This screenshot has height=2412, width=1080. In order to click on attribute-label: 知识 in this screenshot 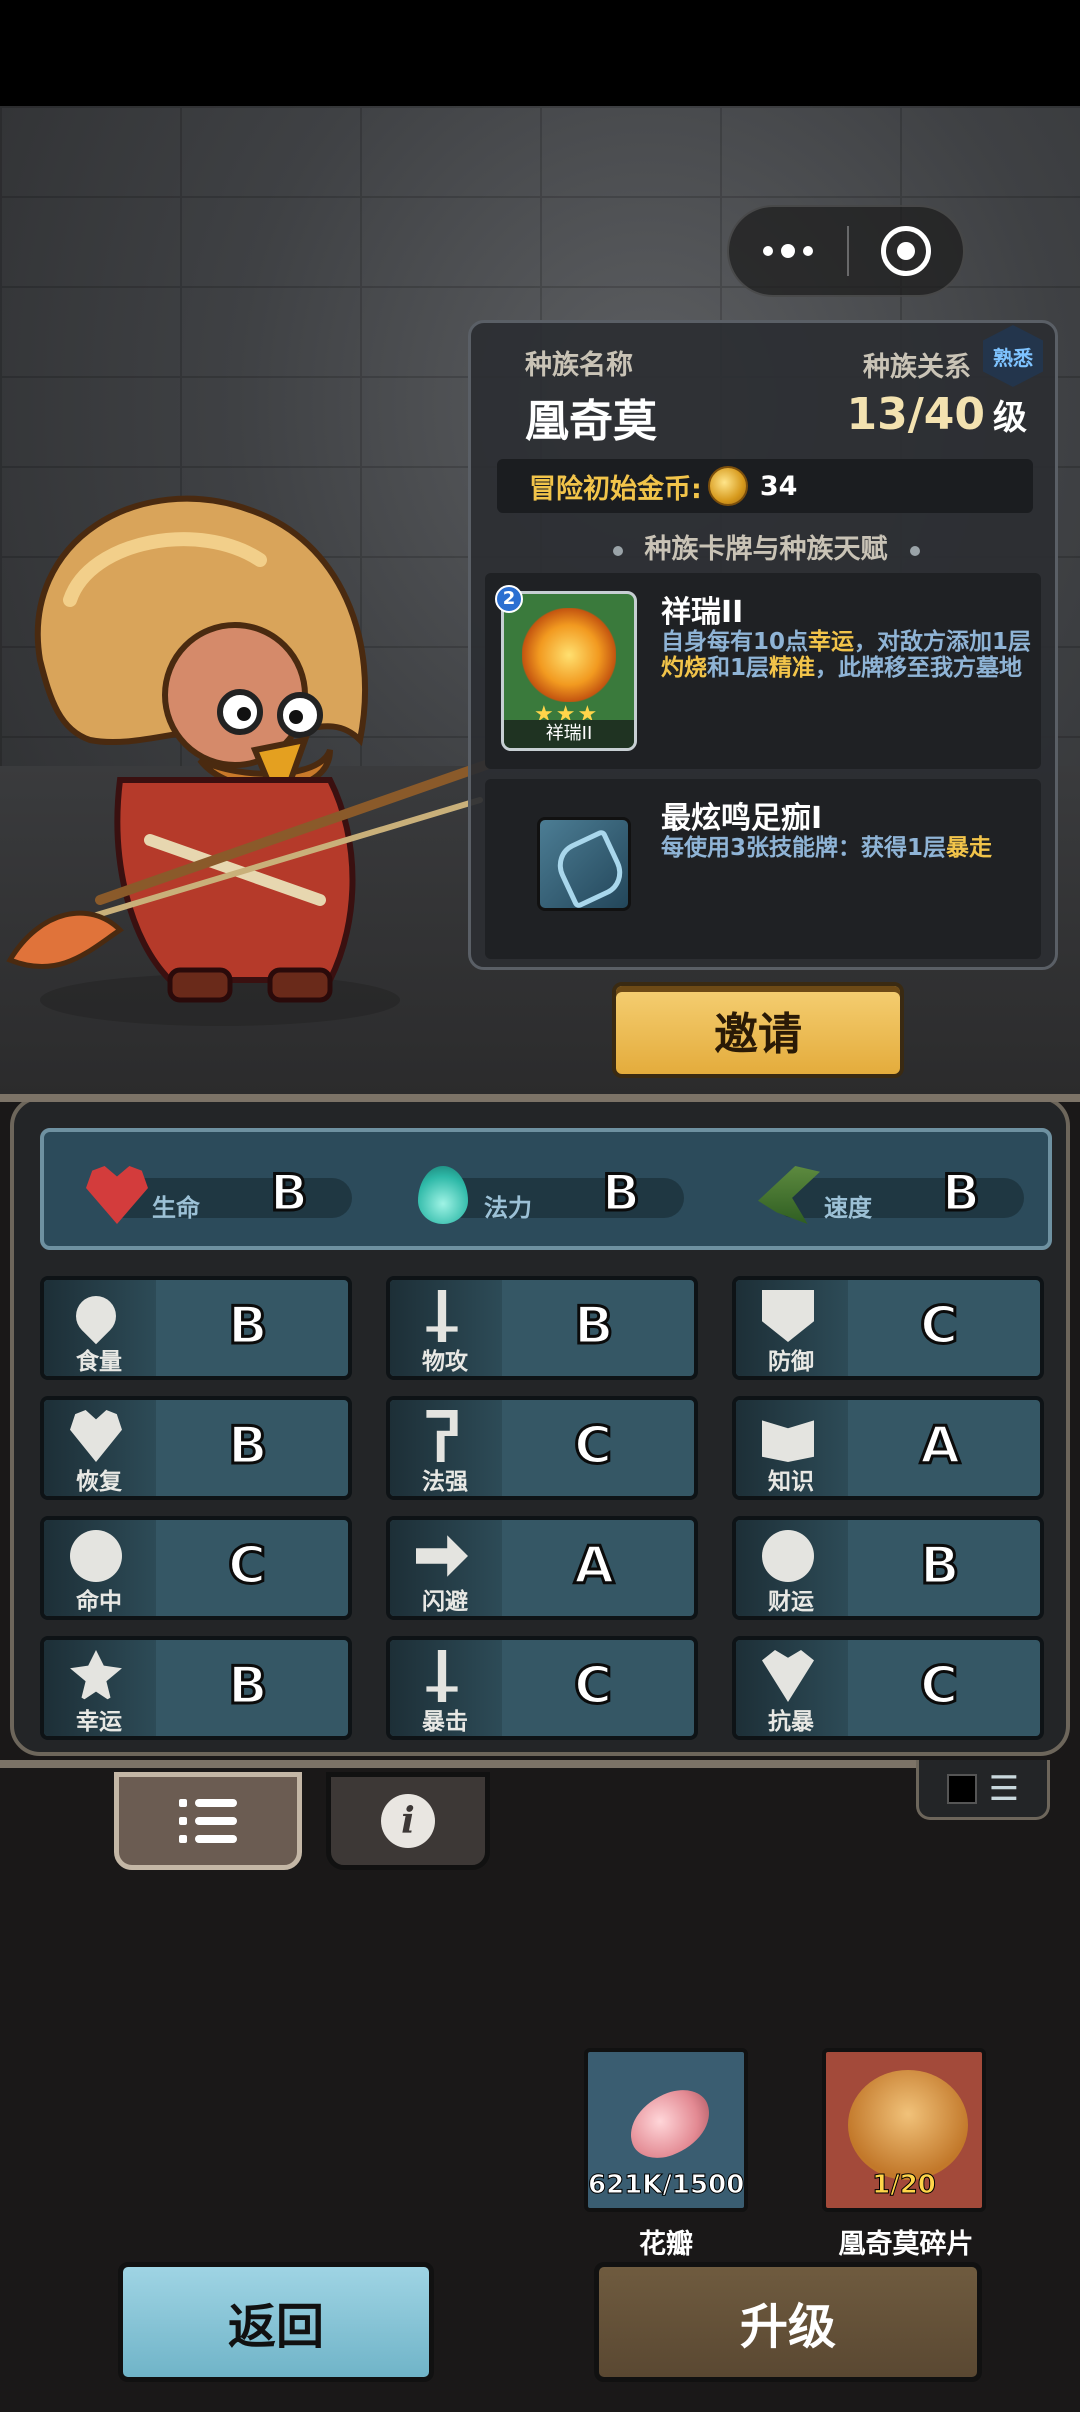, I will do `click(791, 1482)`.